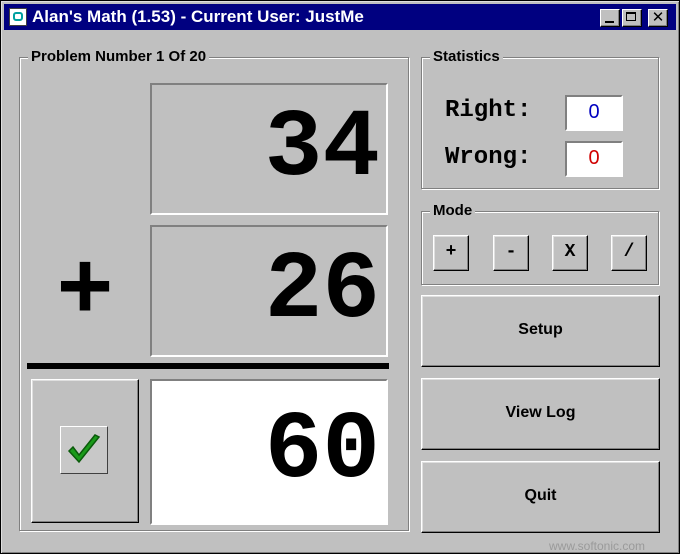 This screenshot has height=555, width=680. What do you see at coordinates (208, 366) in the screenshot?
I see `sum-divider-line` at bounding box center [208, 366].